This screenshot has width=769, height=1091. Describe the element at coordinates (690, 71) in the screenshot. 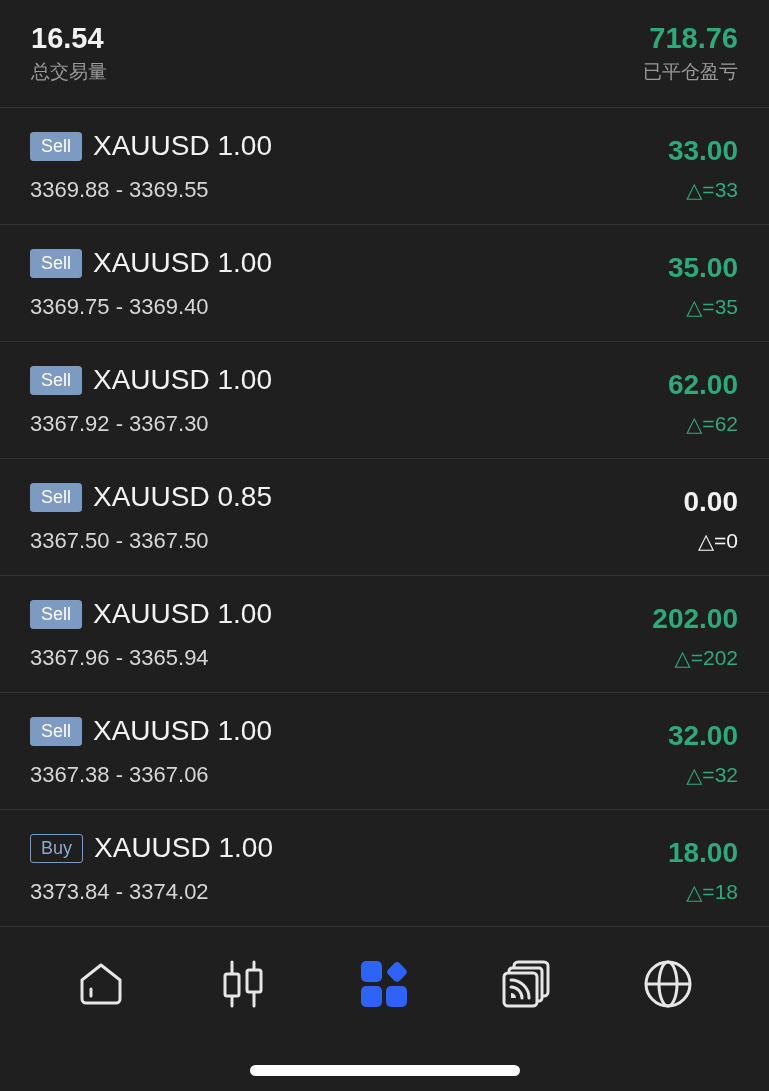

I see `closed-pnl-label: 已平仓盈亏` at that location.